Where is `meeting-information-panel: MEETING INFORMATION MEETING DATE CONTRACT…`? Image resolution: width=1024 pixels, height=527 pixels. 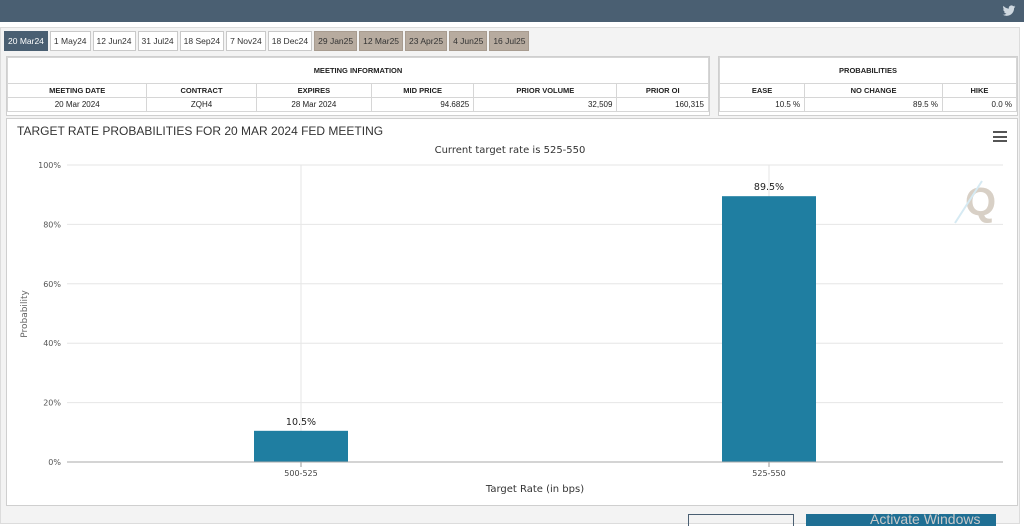
meeting-information-panel: MEETING INFORMATION MEETING DATE CONTRACT… is located at coordinates (358, 86).